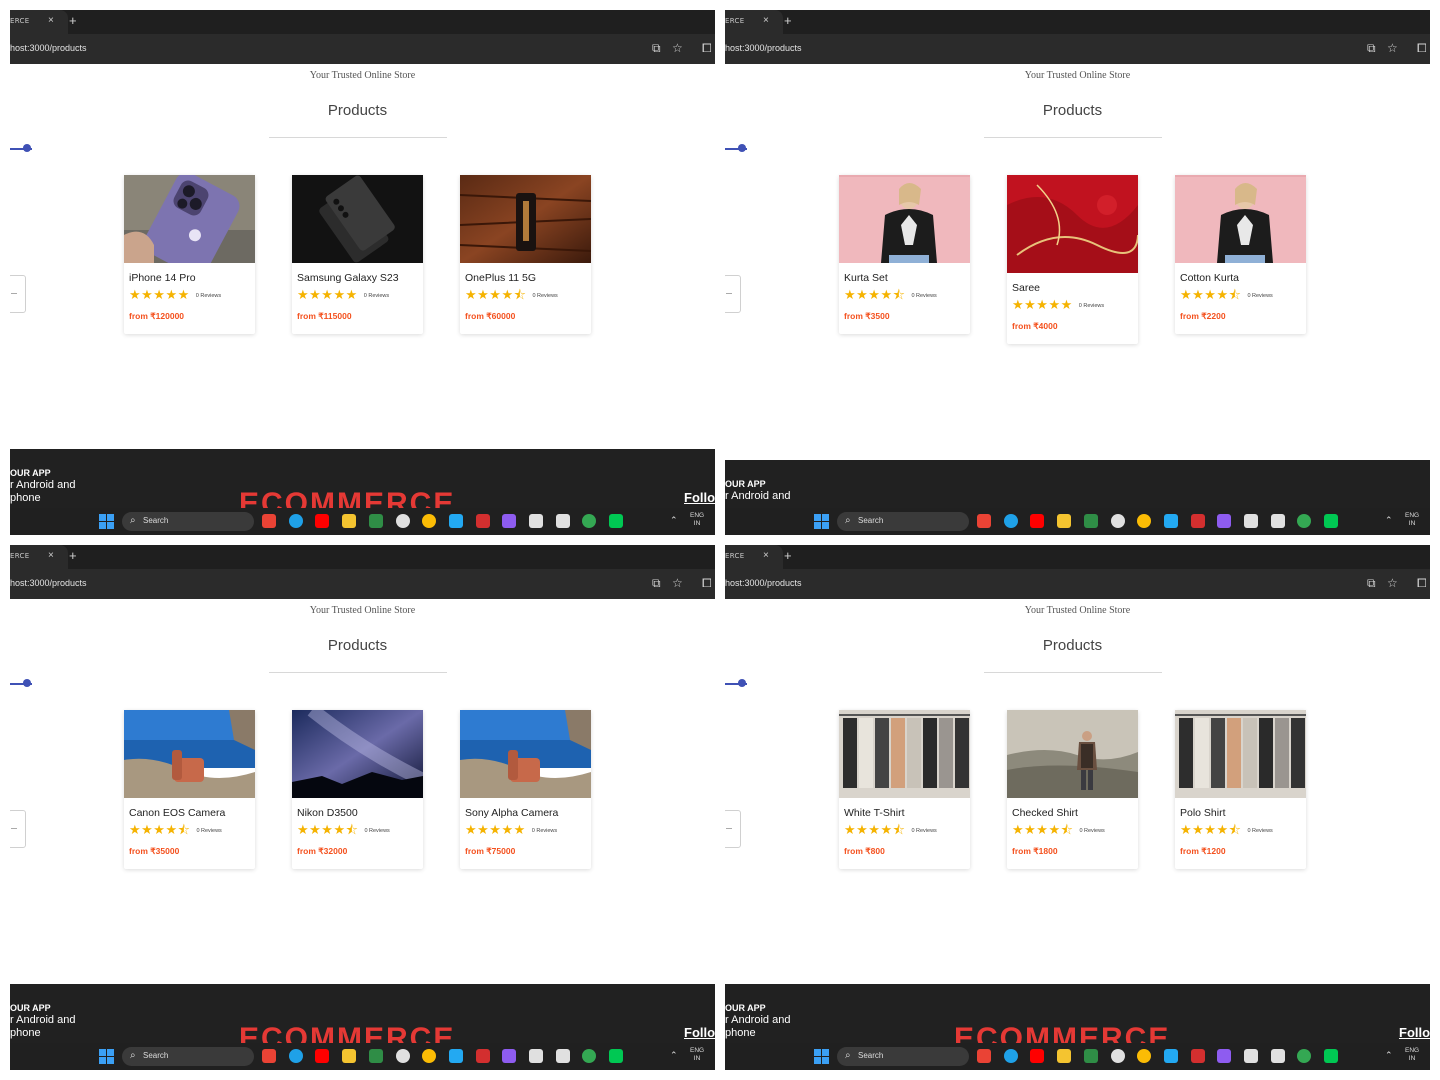 This screenshot has height=1080, width=1440. I want to click on product-name: Kurta Set, so click(904, 274).